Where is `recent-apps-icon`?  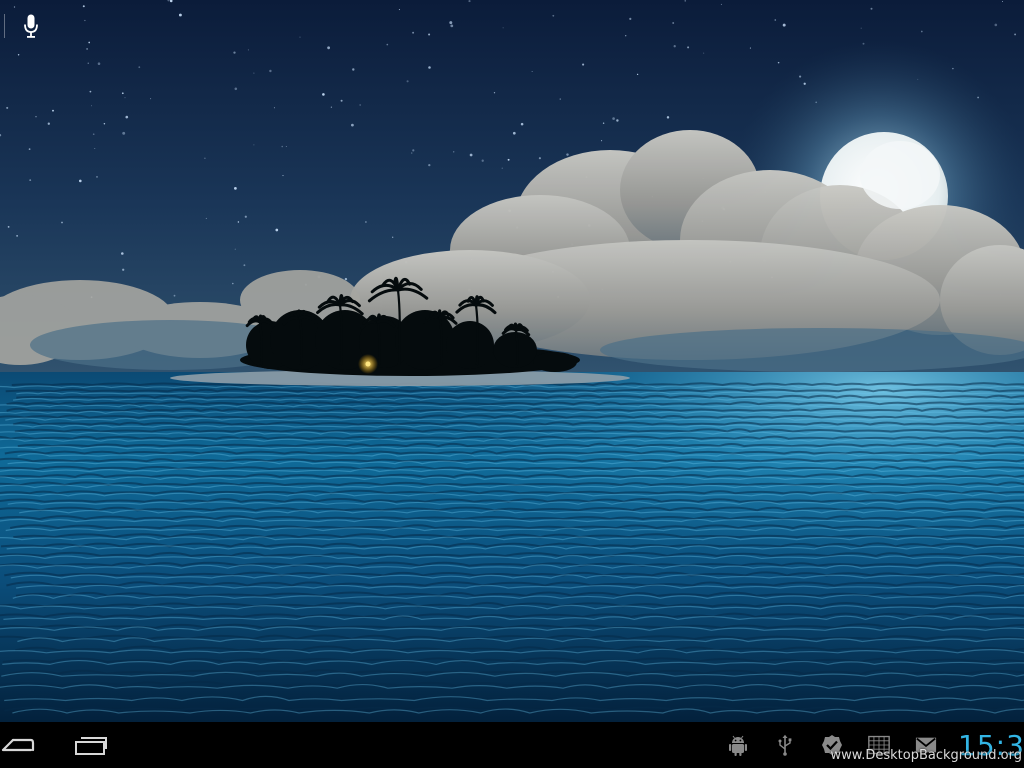
recent-apps-icon is located at coordinates (91, 746).